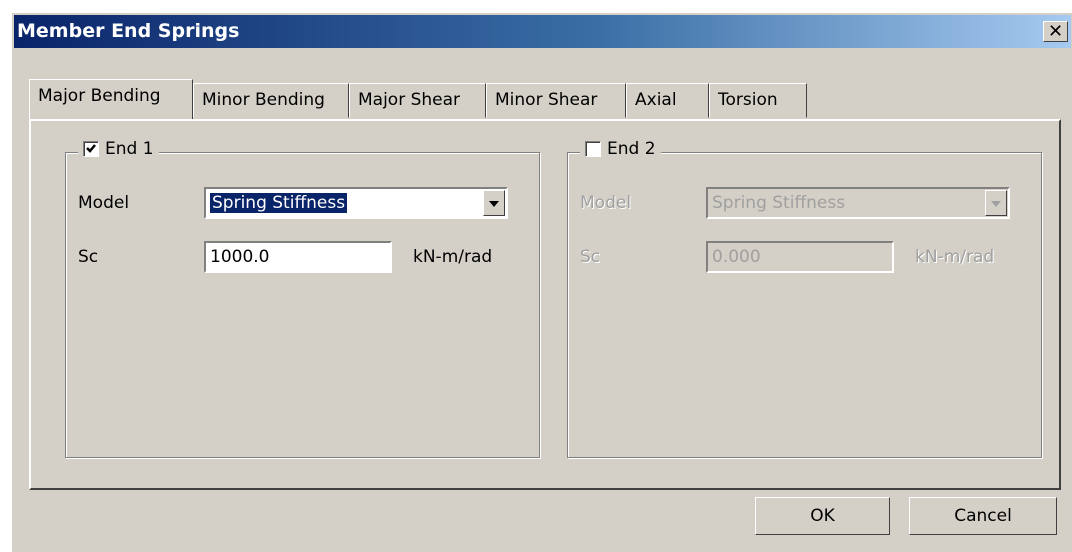  What do you see at coordinates (129, 149) in the screenshot?
I see `end1-label: End 1` at bounding box center [129, 149].